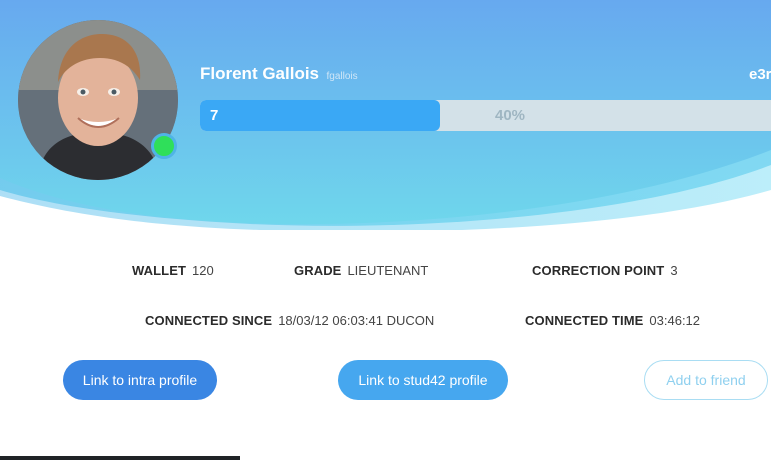  I want to click on wallet-stat: WALLET 120, so click(173, 270).